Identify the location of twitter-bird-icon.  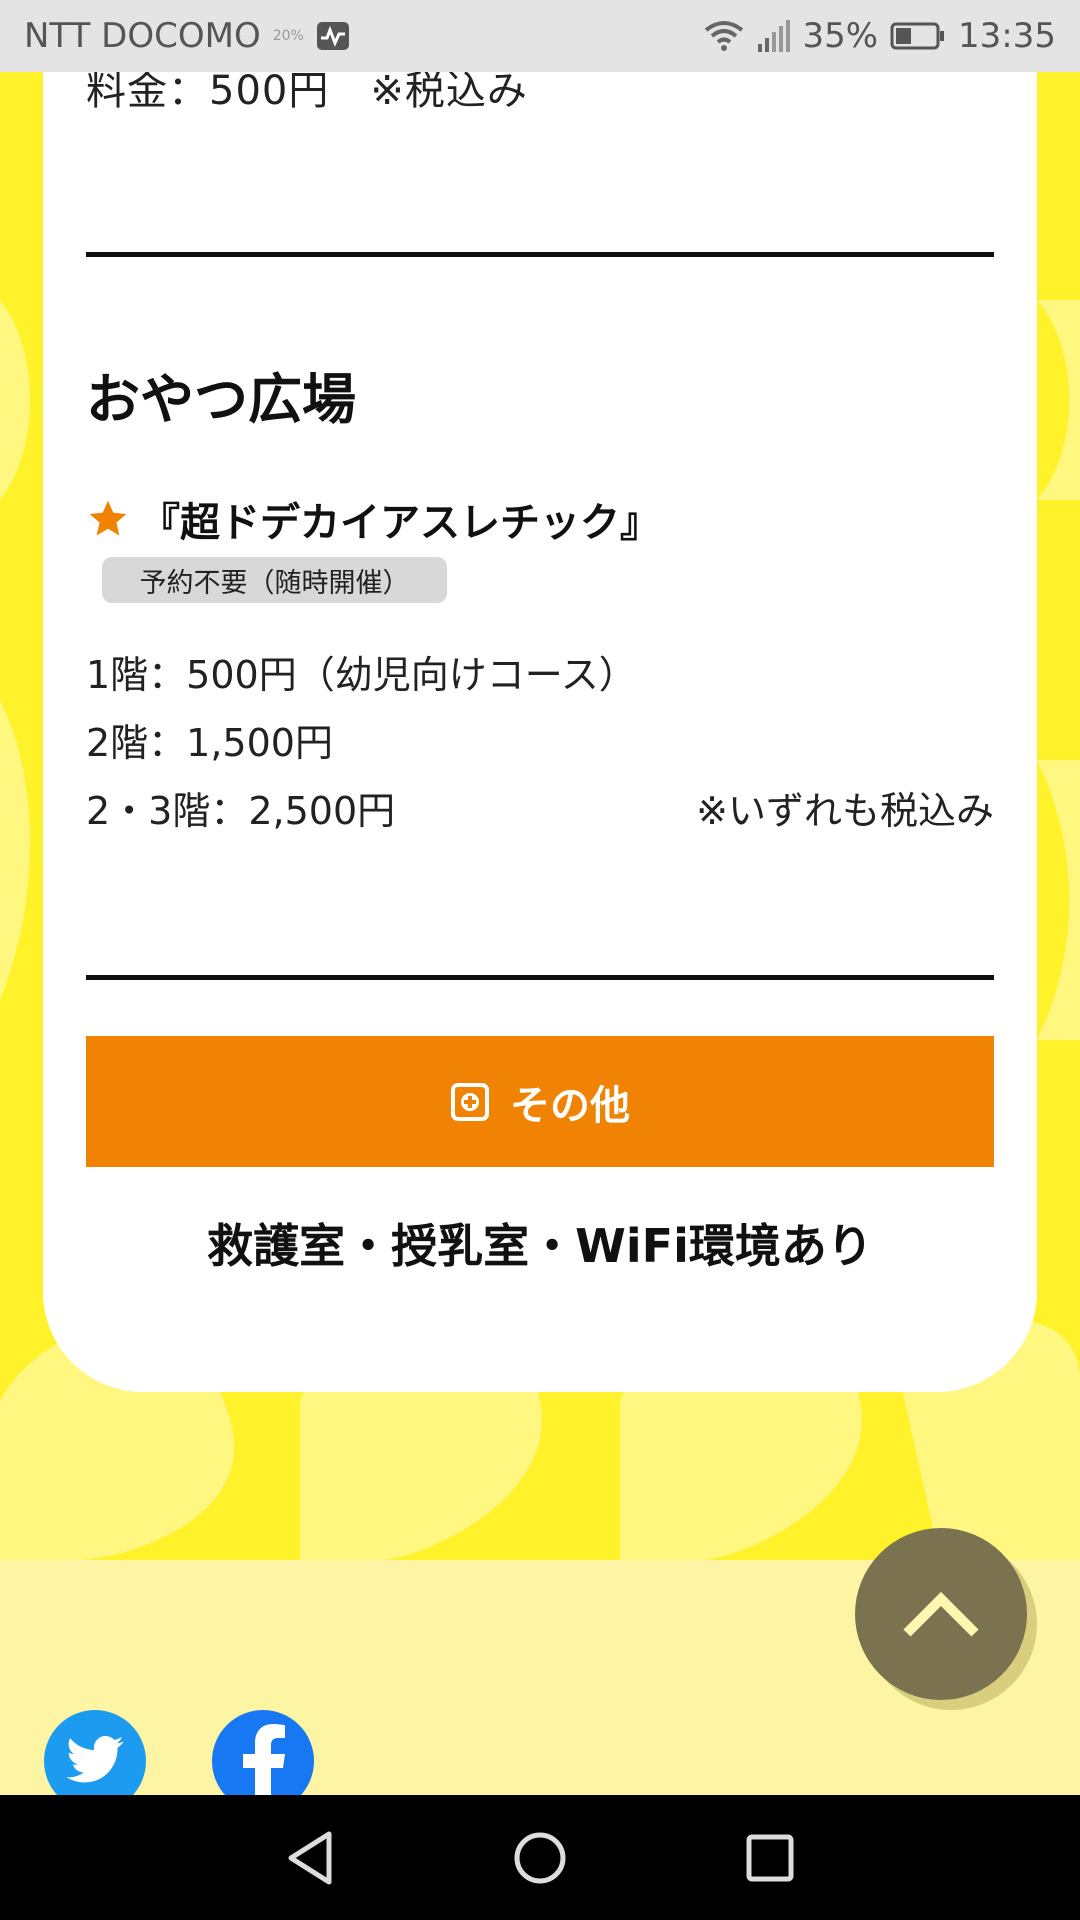
(95, 1759).